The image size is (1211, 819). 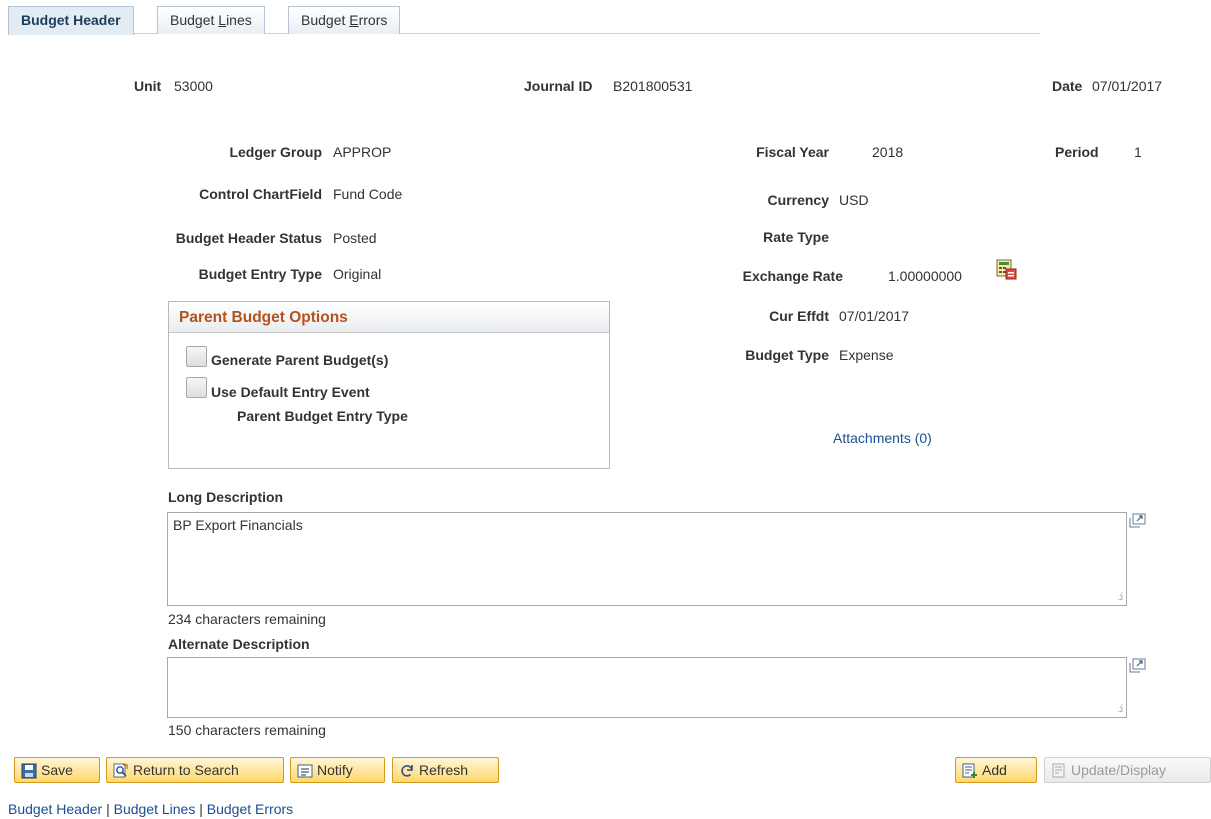 What do you see at coordinates (196, 387) in the screenshot?
I see `use-default-entry-event-checkbox` at bounding box center [196, 387].